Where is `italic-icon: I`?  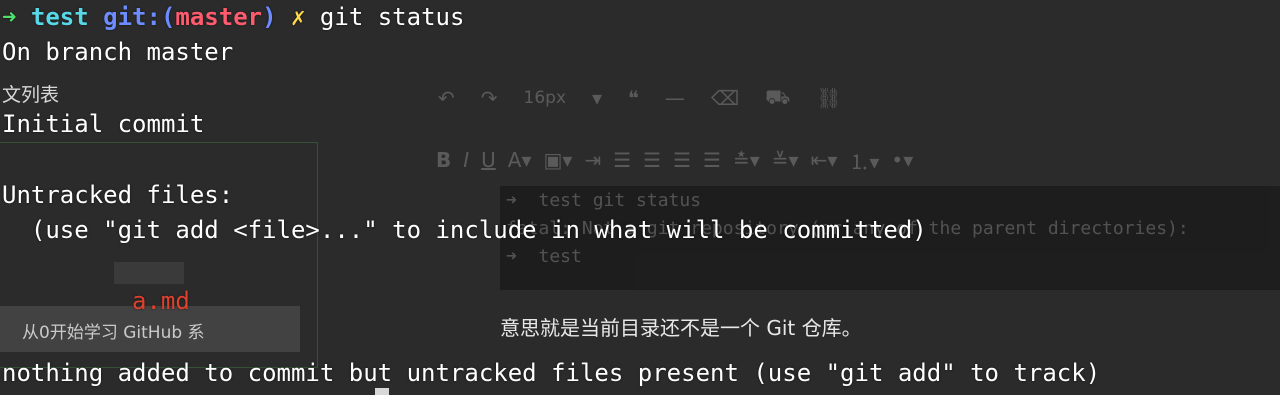
italic-icon: I is located at coordinates (466, 160).